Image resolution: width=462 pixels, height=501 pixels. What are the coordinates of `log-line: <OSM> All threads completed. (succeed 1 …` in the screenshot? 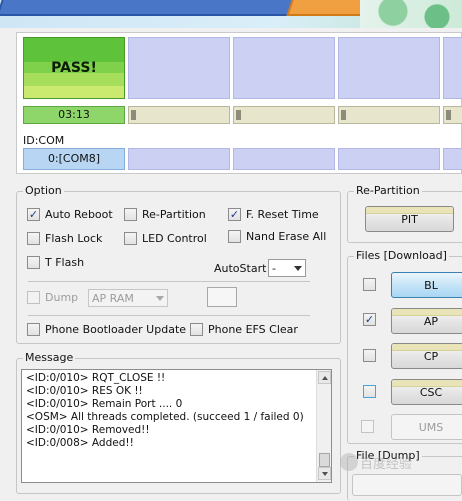 It's located at (165, 417).